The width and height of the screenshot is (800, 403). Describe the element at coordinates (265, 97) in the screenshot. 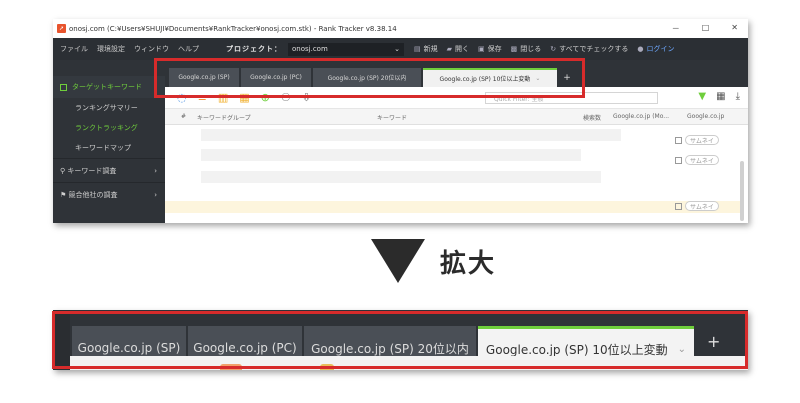

I see `add-keyword-icon: ⊕` at that location.